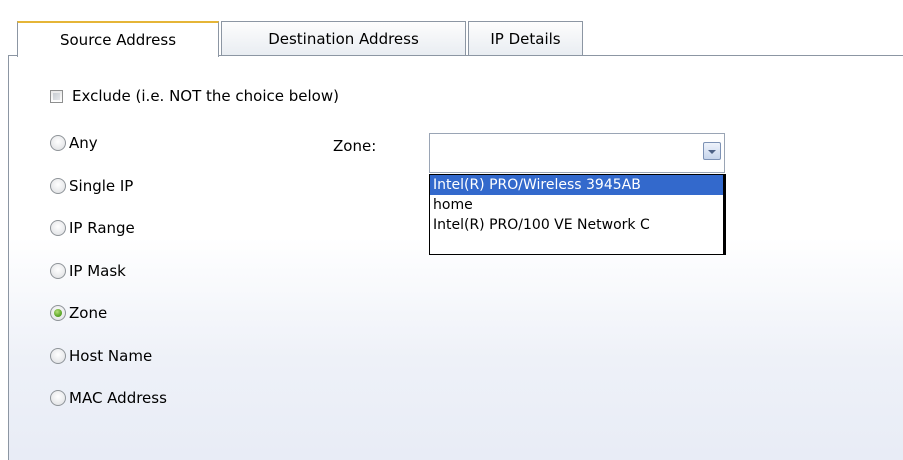  I want to click on zone-option: Intel(R) PRO/Wireless 3945AB, so click(577, 185).